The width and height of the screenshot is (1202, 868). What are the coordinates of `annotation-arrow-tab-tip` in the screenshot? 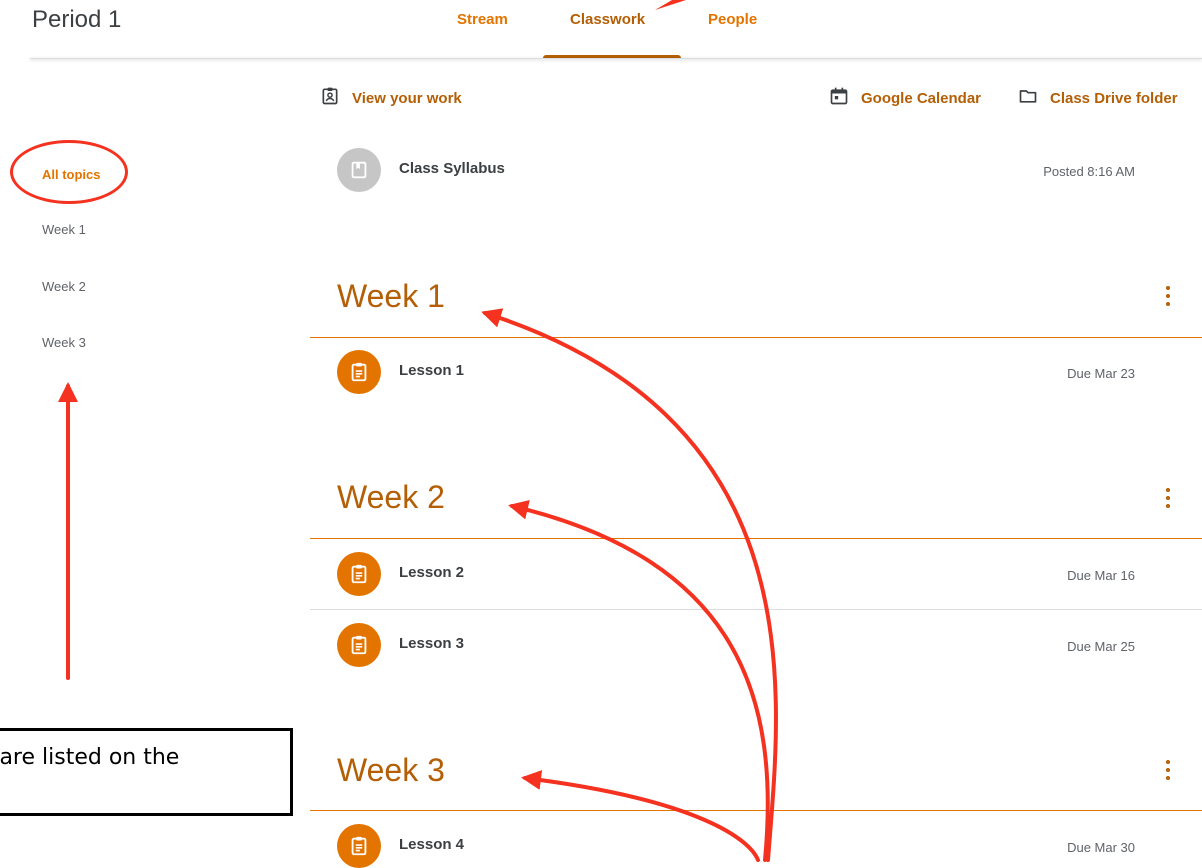 It's located at (670, 5).